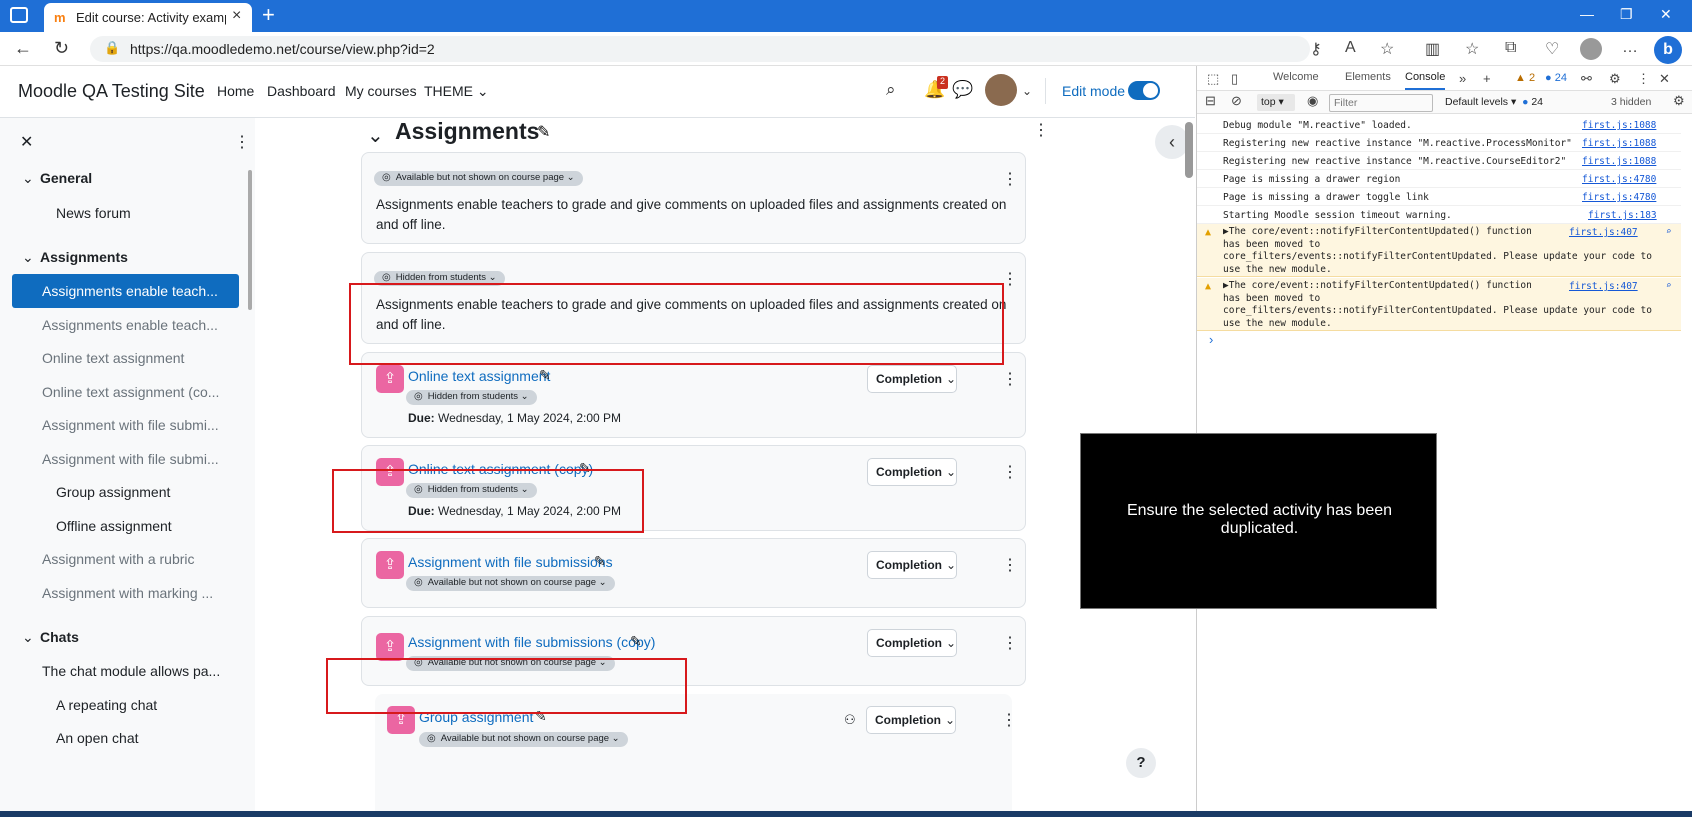  What do you see at coordinates (1587, 14) in the screenshot?
I see `minimize-icon: —` at bounding box center [1587, 14].